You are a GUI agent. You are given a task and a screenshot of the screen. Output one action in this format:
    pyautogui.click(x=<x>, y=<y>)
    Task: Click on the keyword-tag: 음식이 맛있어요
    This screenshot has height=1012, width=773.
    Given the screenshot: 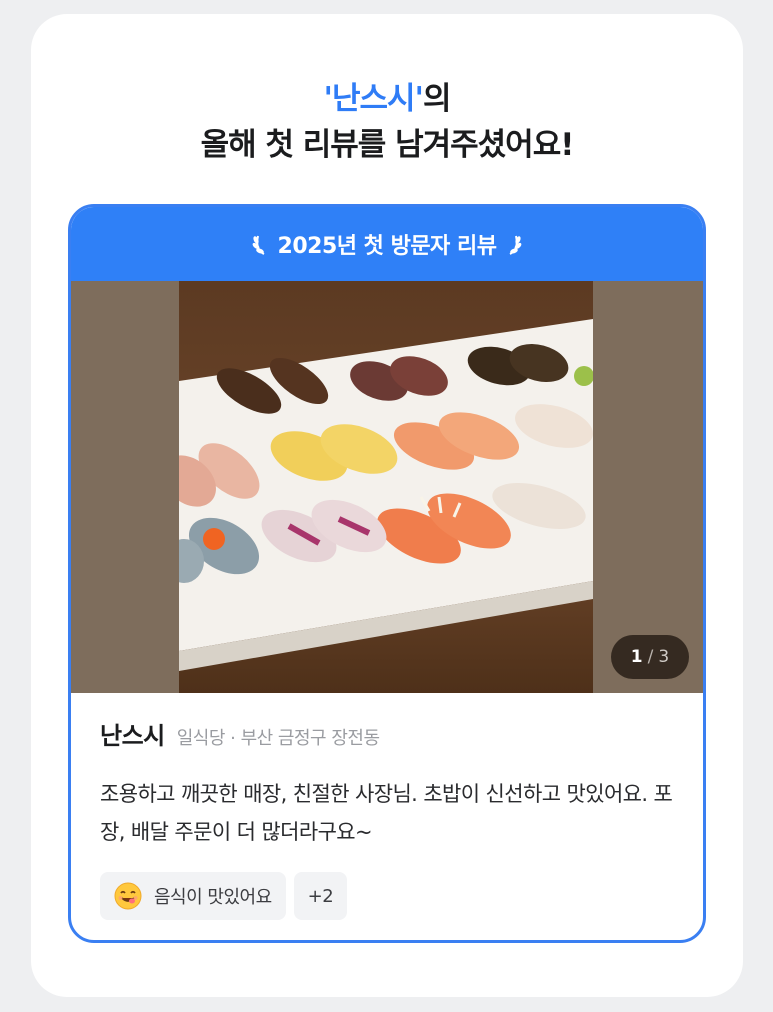 What is the action you would take?
    pyautogui.click(x=193, y=896)
    